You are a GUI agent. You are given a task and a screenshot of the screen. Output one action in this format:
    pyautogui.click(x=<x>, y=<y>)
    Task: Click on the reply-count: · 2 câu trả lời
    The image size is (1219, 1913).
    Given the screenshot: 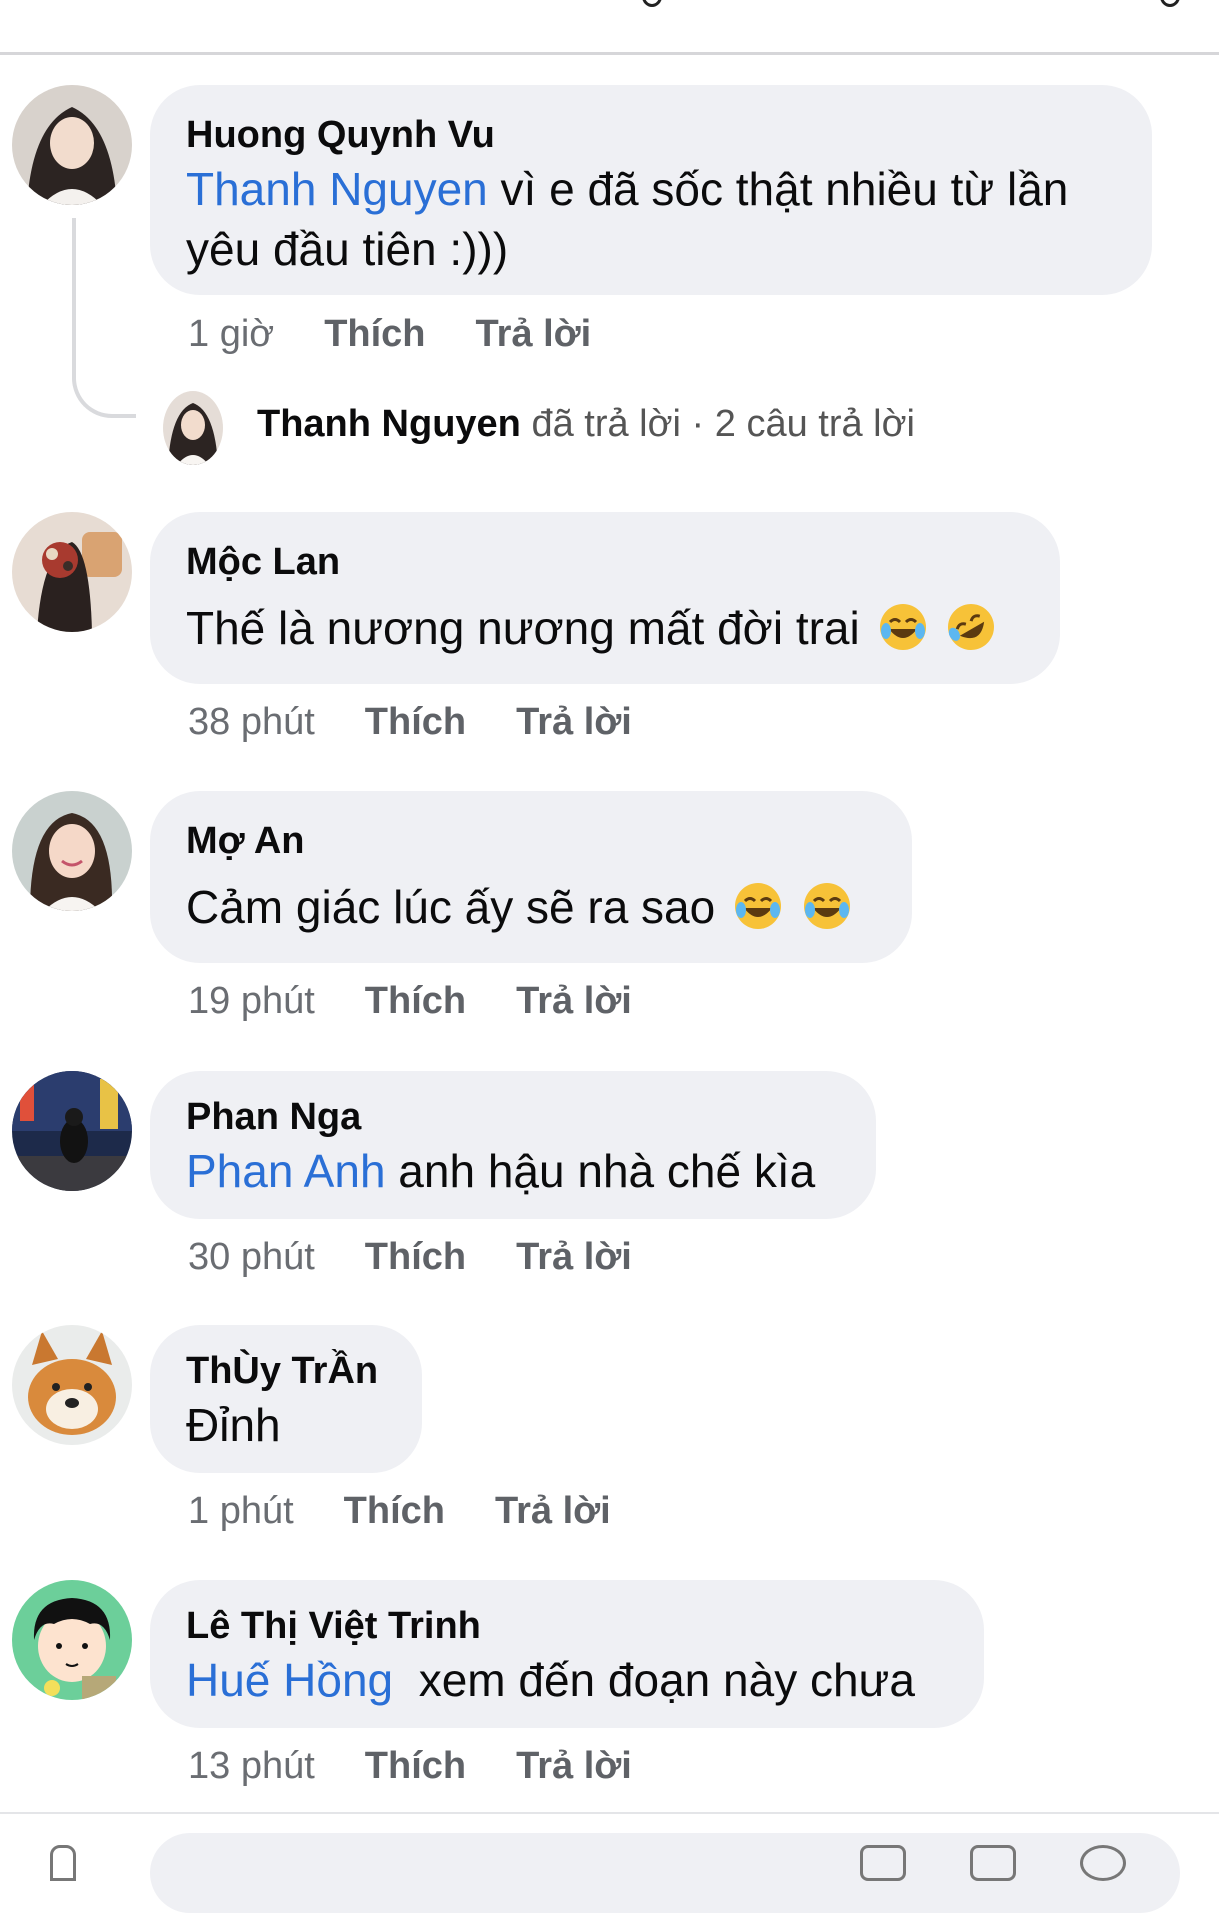 What is the action you would take?
    pyautogui.click(x=797, y=424)
    